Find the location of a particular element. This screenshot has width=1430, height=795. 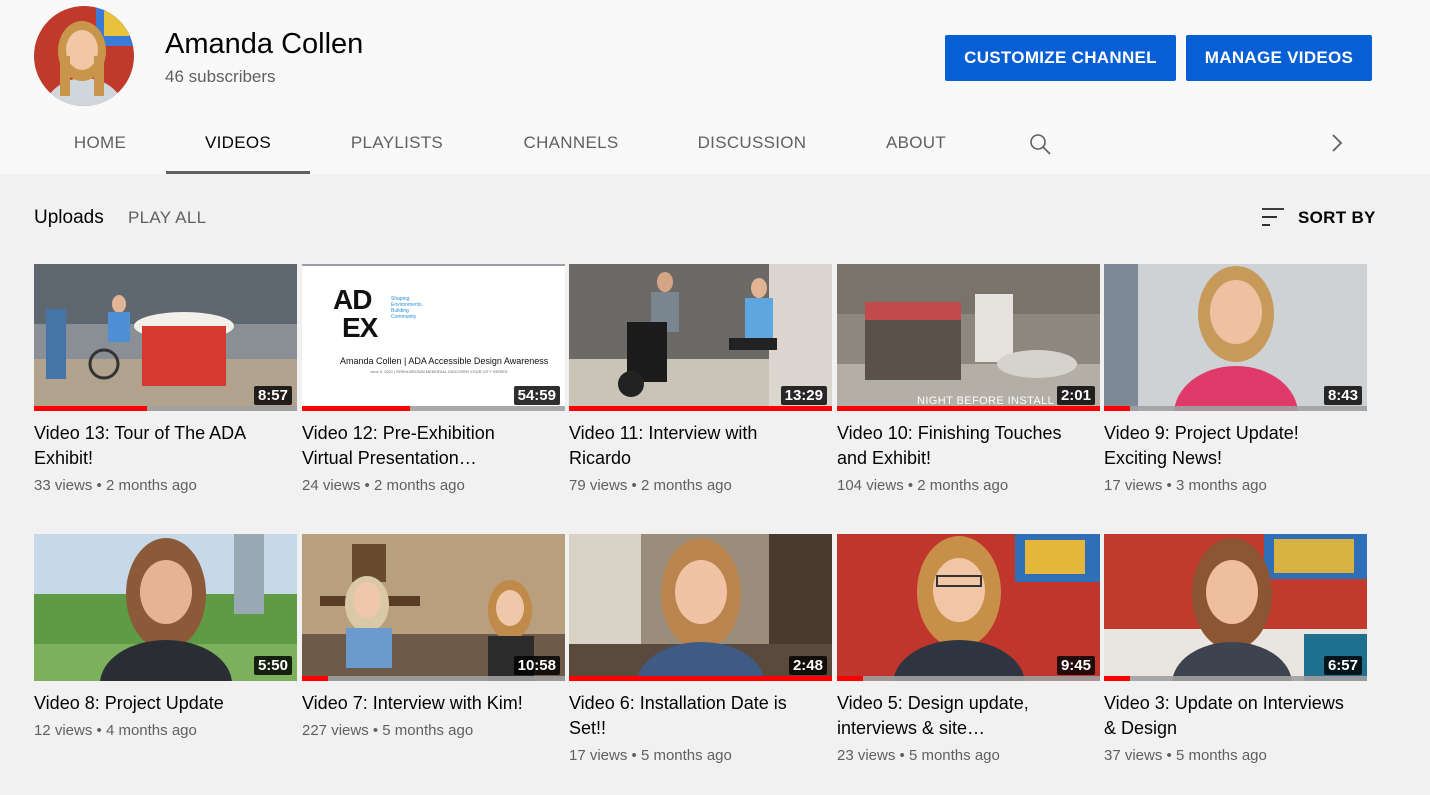

customize-channel-button: CUSTOMIZE CHANNEL is located at coordinates (1060, 58).